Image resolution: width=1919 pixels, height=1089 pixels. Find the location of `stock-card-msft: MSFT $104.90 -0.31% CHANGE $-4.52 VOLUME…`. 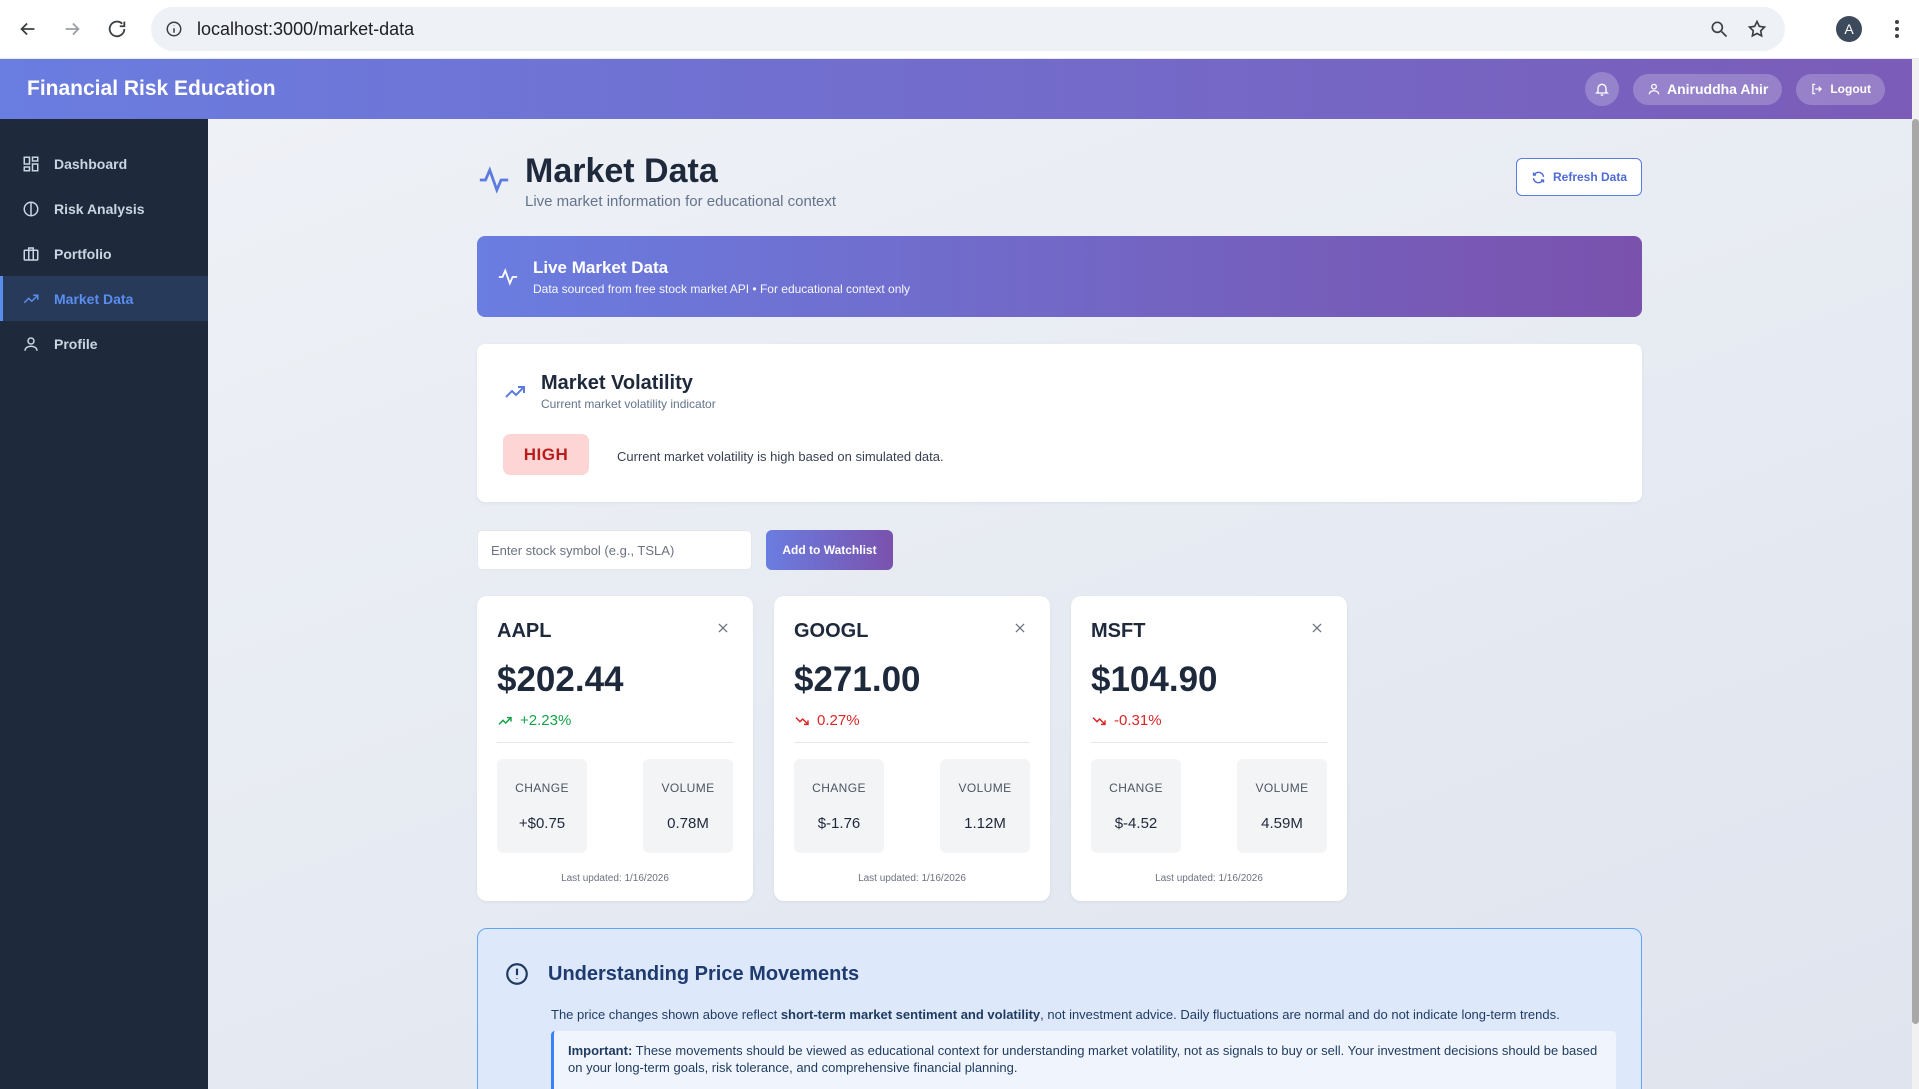

stock-card-msft: MSFT $104.90 -0.31% CHANGE $-4.52 VOLUME… is located at coordinates (1209, 748).